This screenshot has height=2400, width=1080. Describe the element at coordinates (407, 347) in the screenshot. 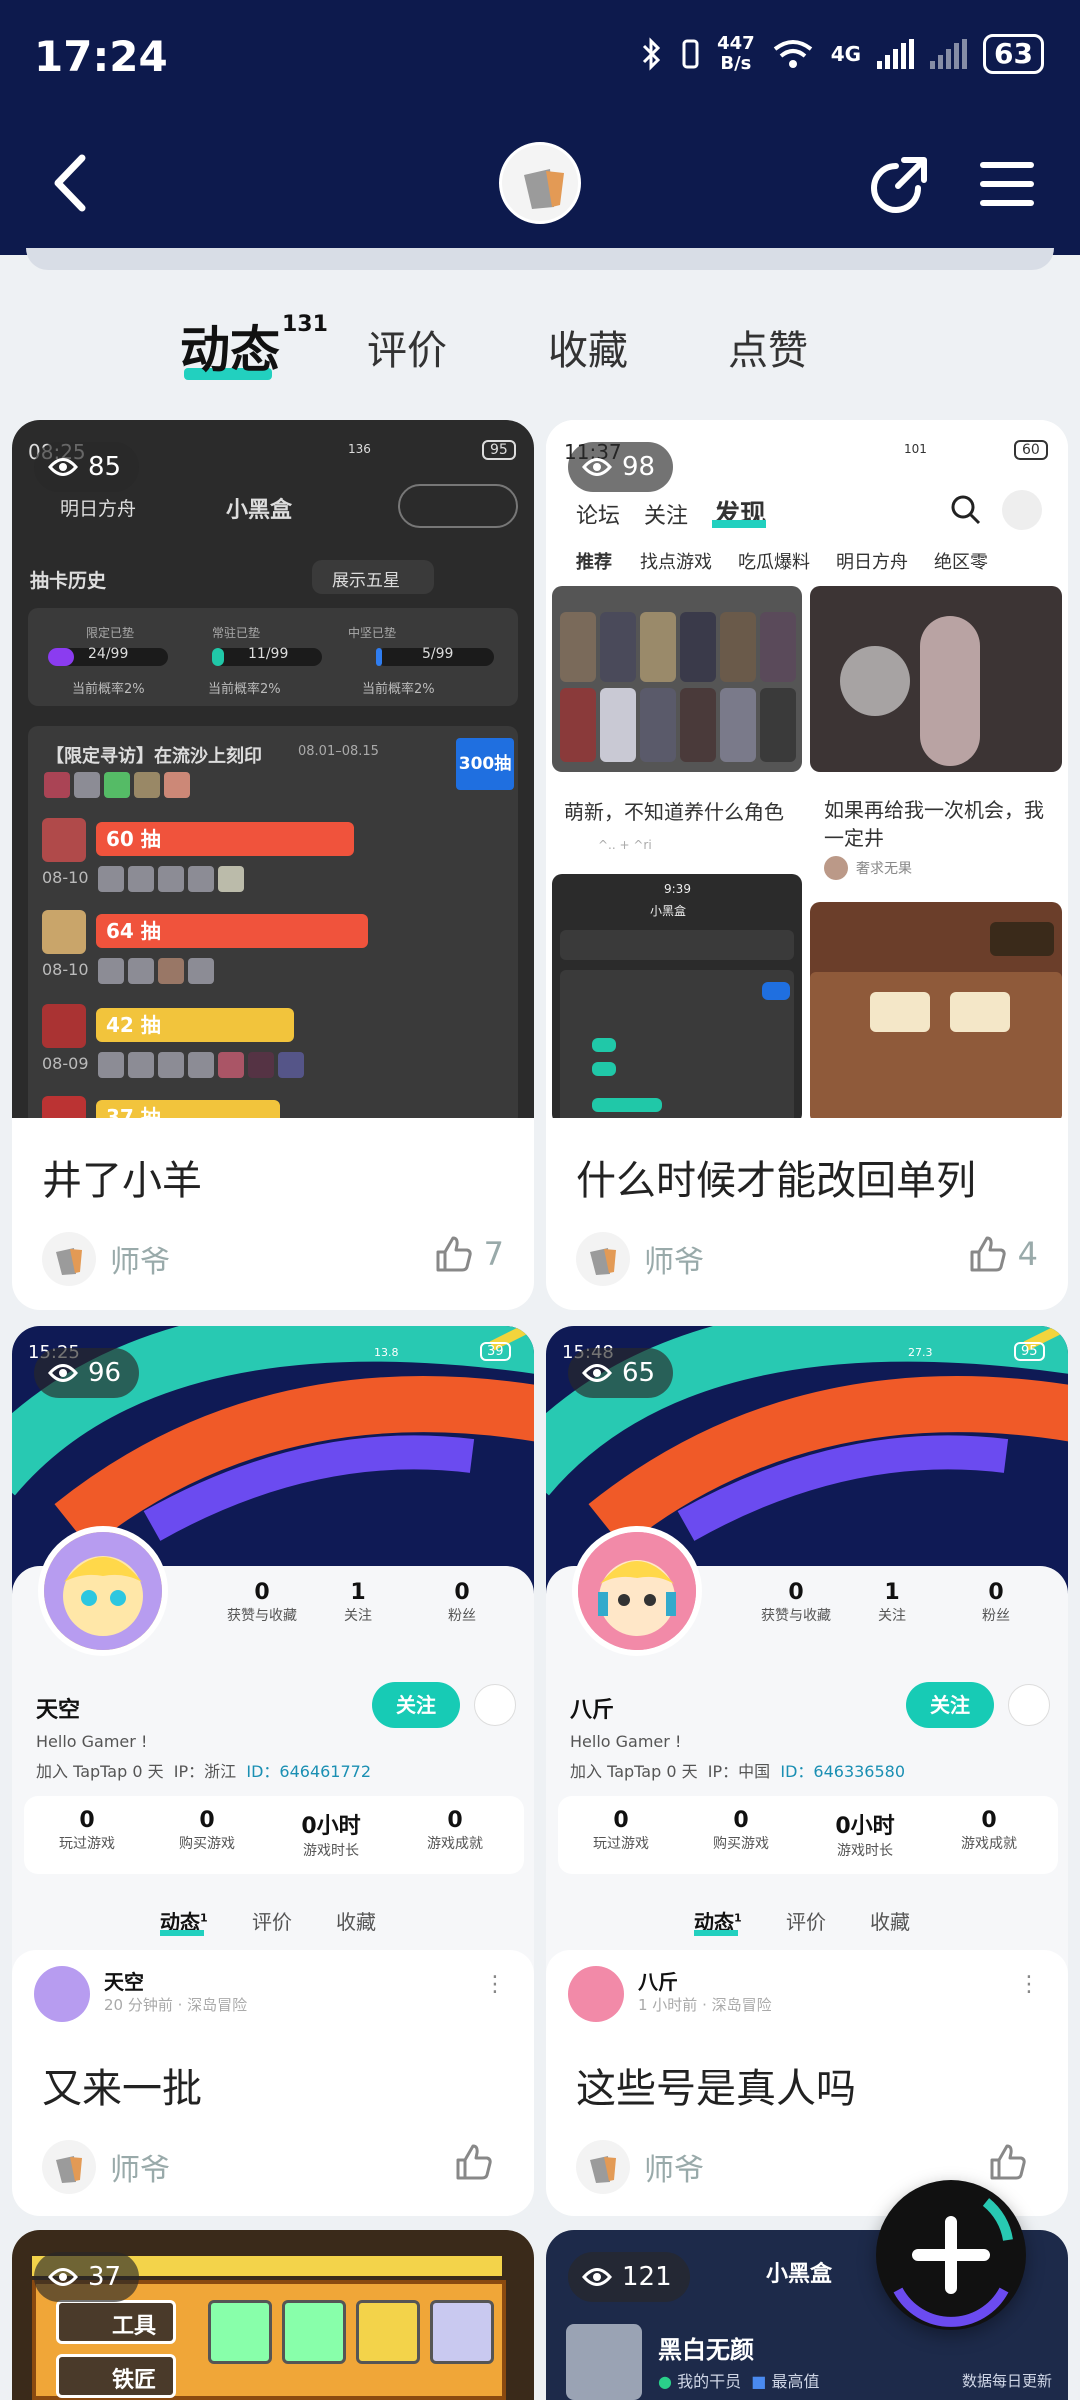

I see `tab-reviews: 评价` at that location.